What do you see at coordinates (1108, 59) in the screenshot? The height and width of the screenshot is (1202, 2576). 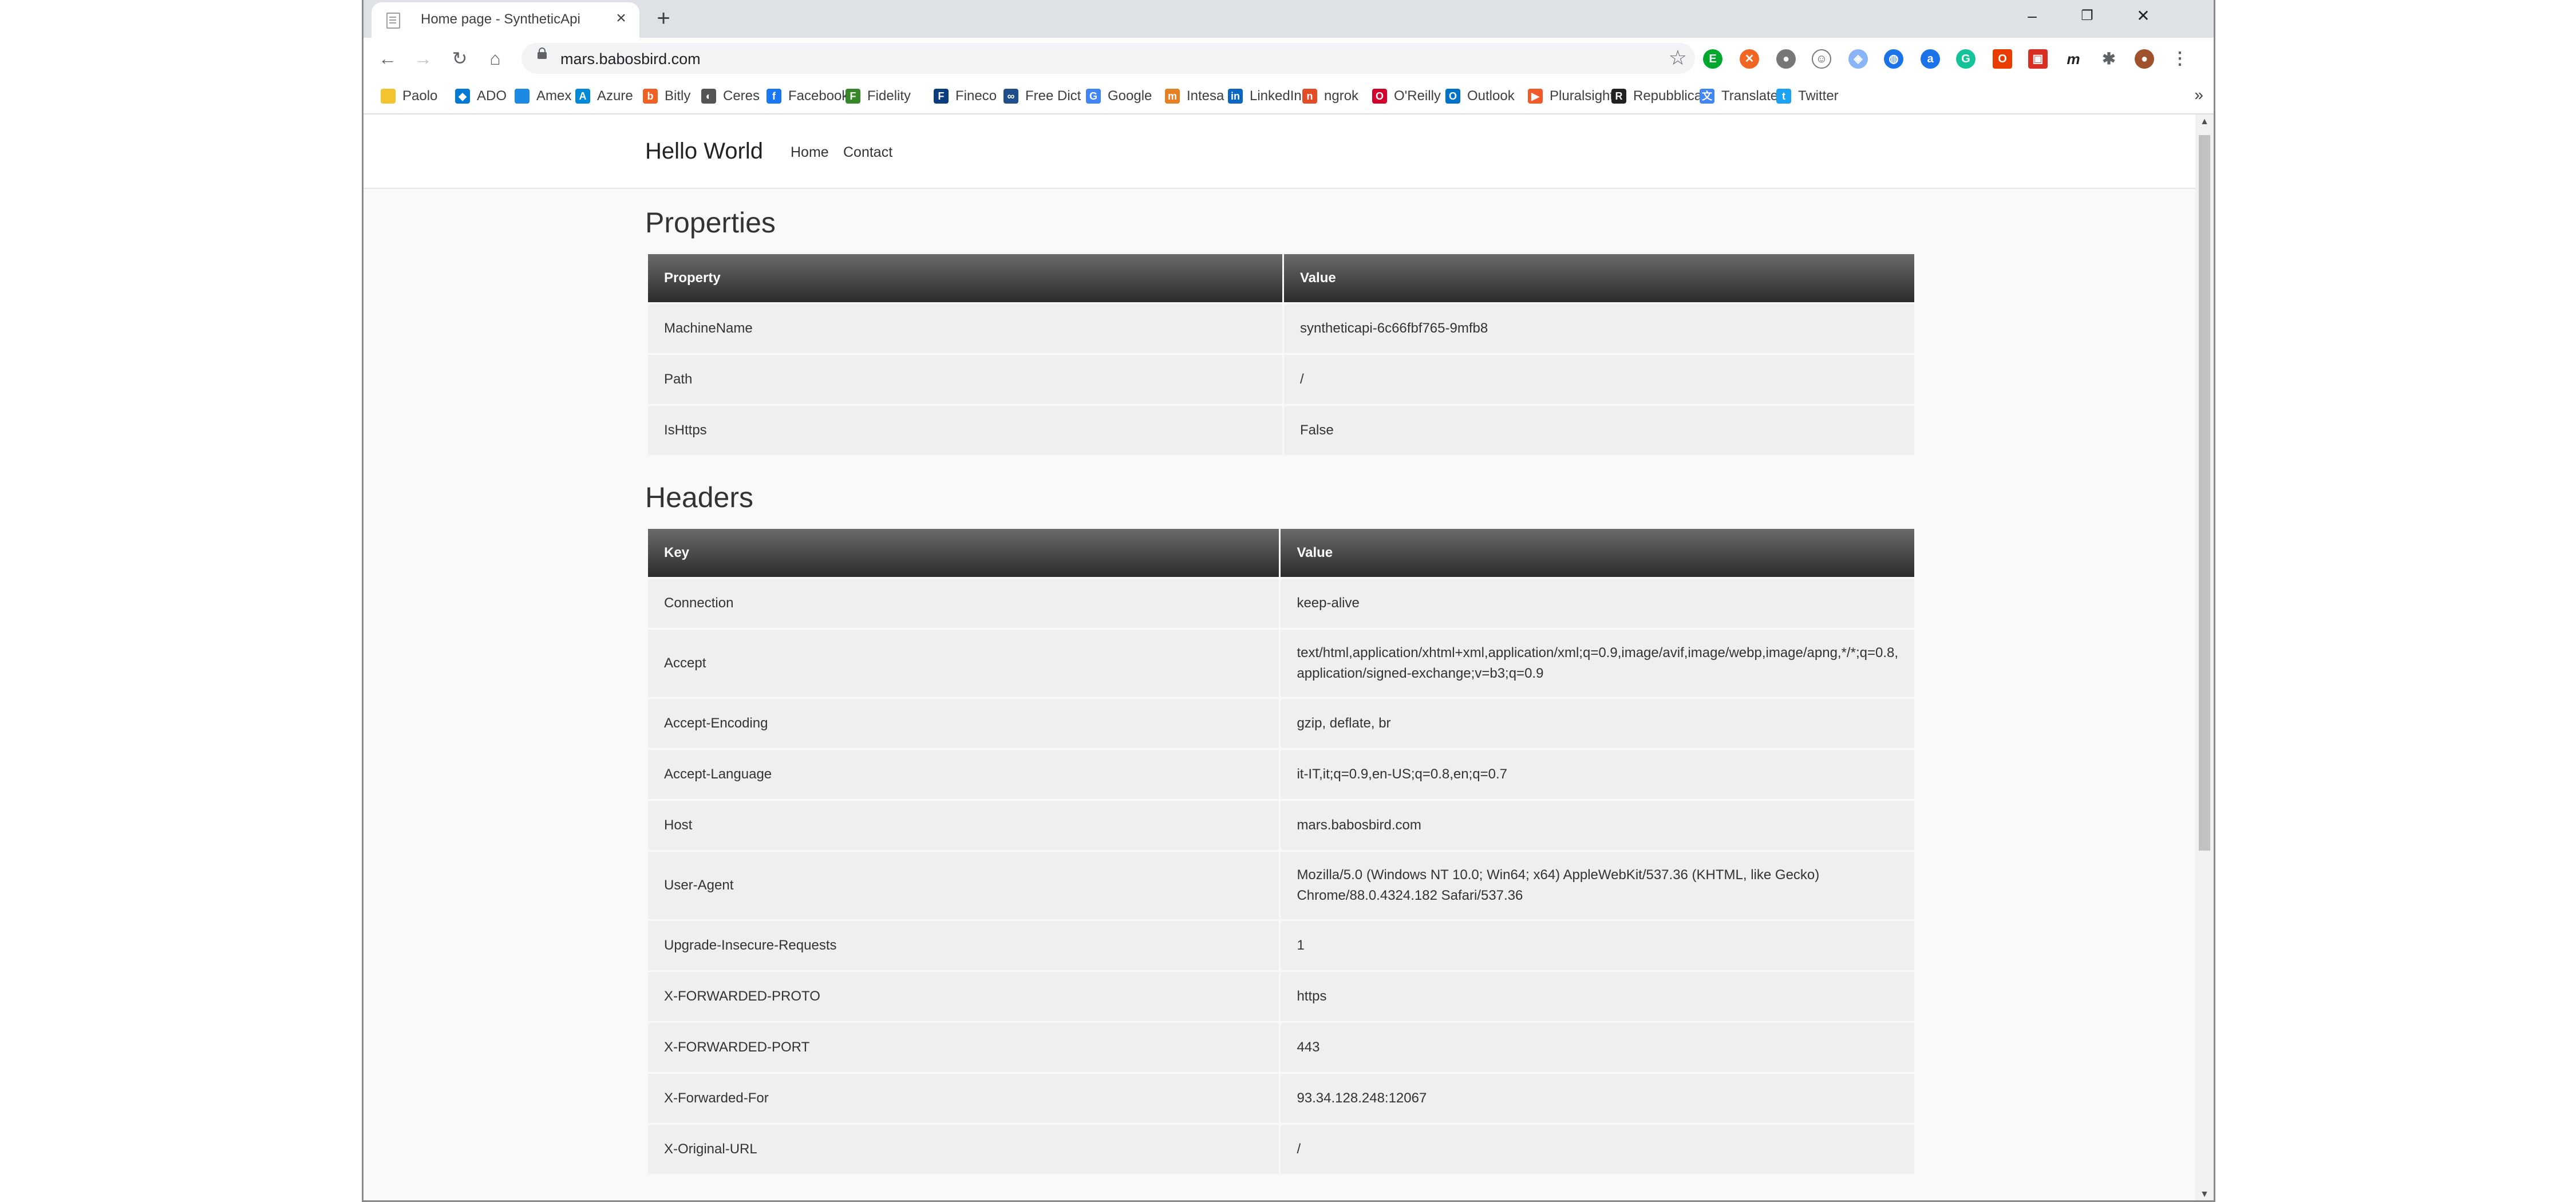 I see `address-bar: mars.babosbird.com ☆` at bounding box center [1108, 59].